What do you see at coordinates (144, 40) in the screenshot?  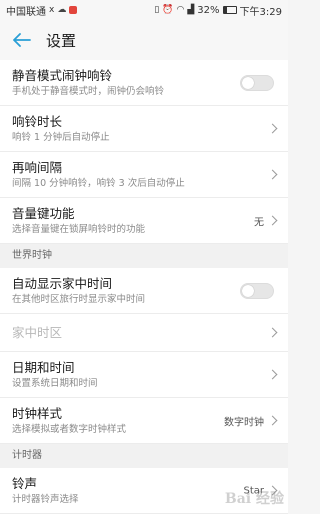 I see `app-header: 设置` at bounding box center [144, 40].